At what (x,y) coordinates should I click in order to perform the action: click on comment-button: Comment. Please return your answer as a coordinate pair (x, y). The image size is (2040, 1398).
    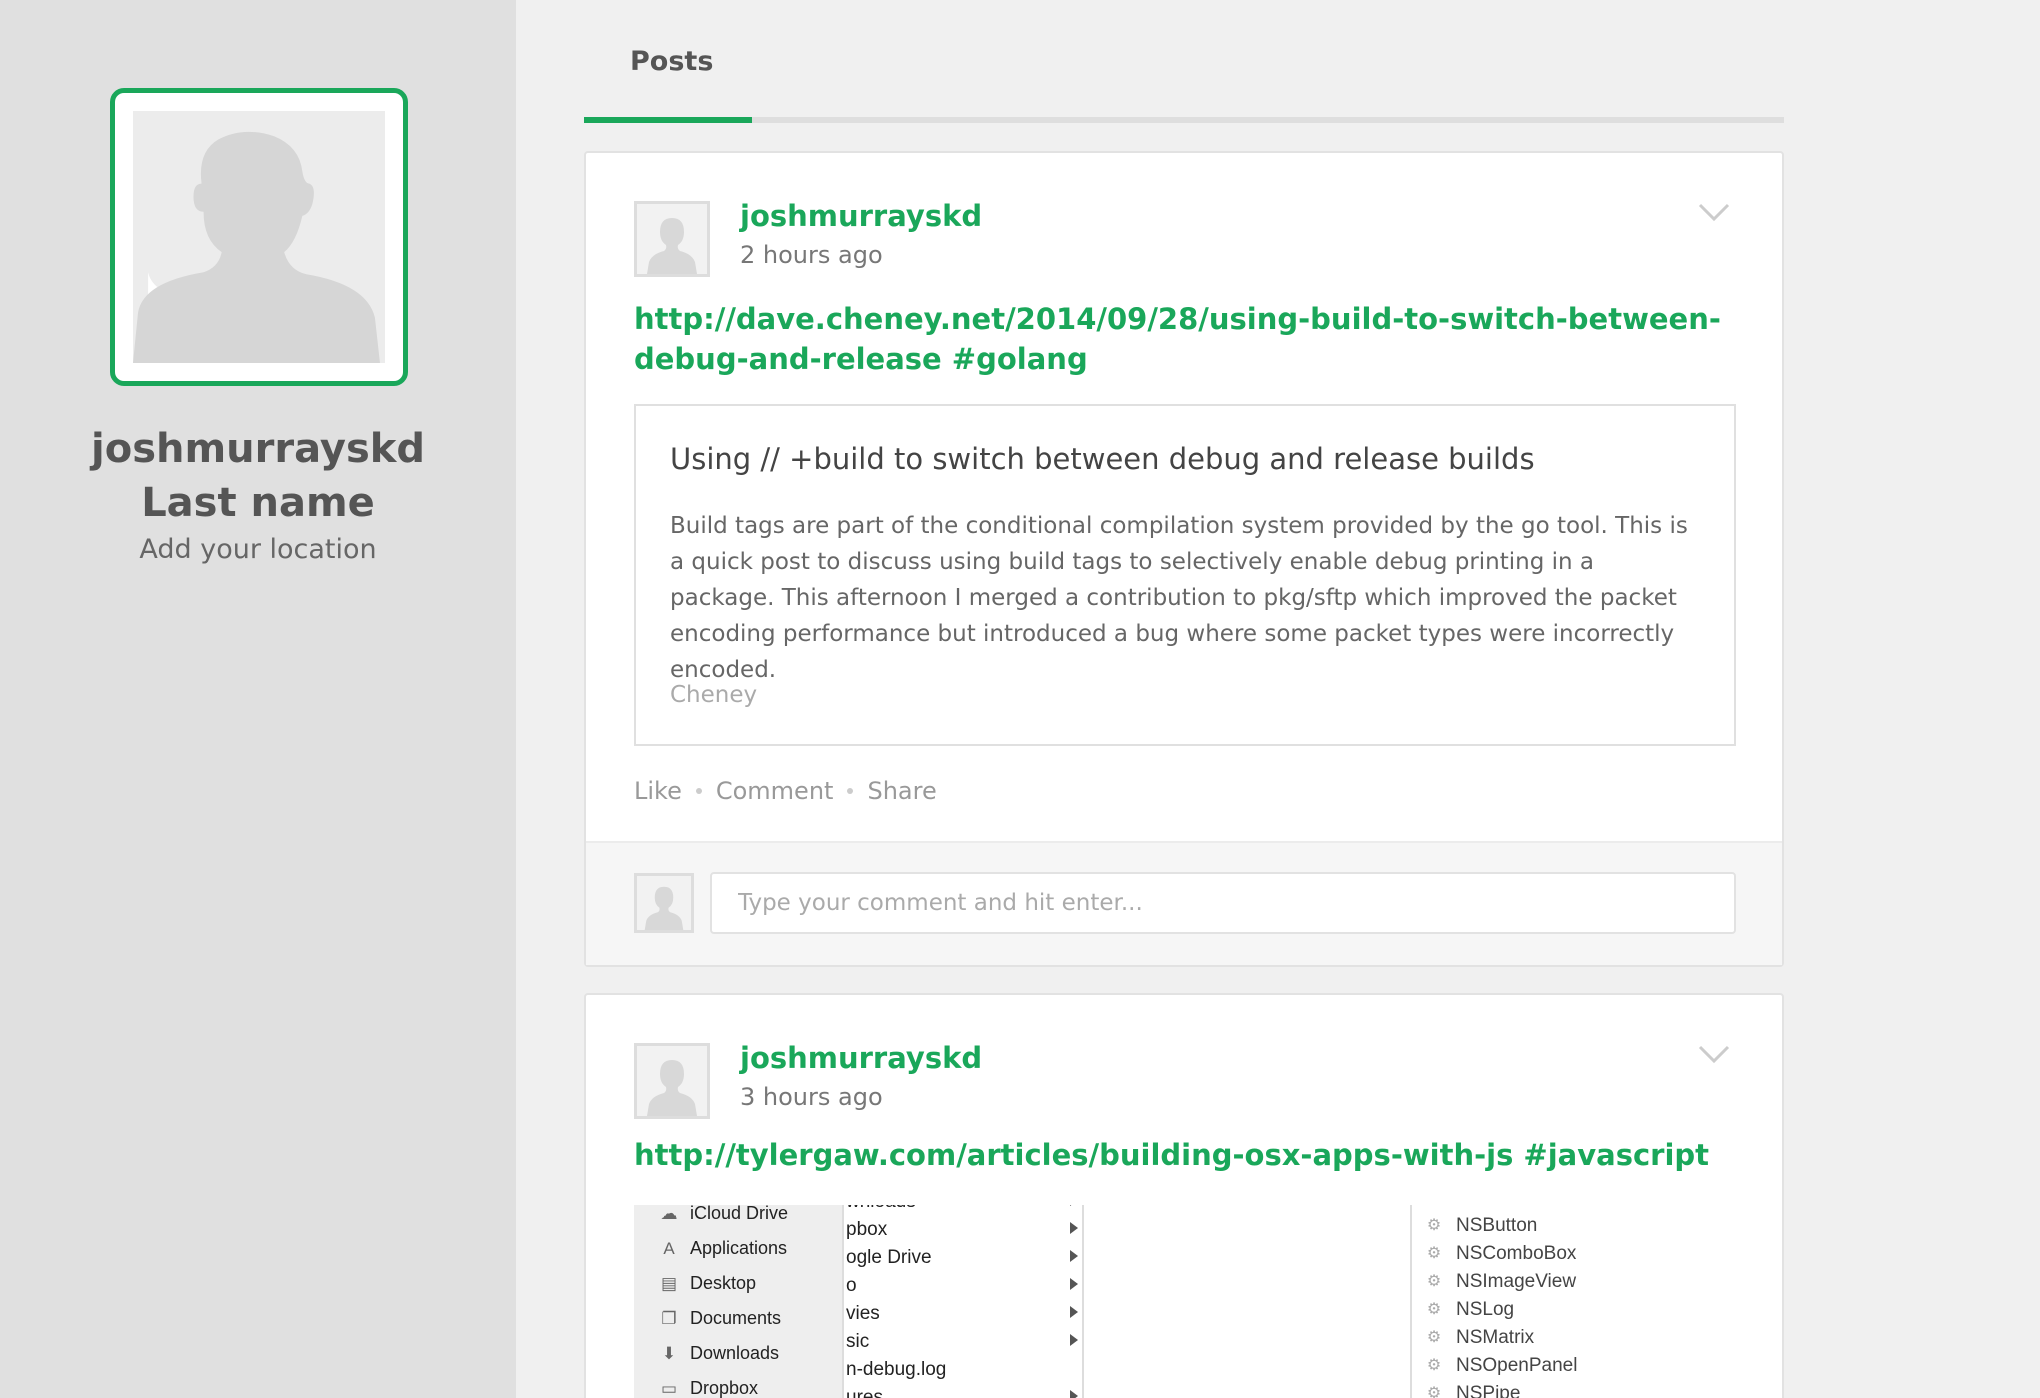
    Looking at the image, I should click on (775, 791).